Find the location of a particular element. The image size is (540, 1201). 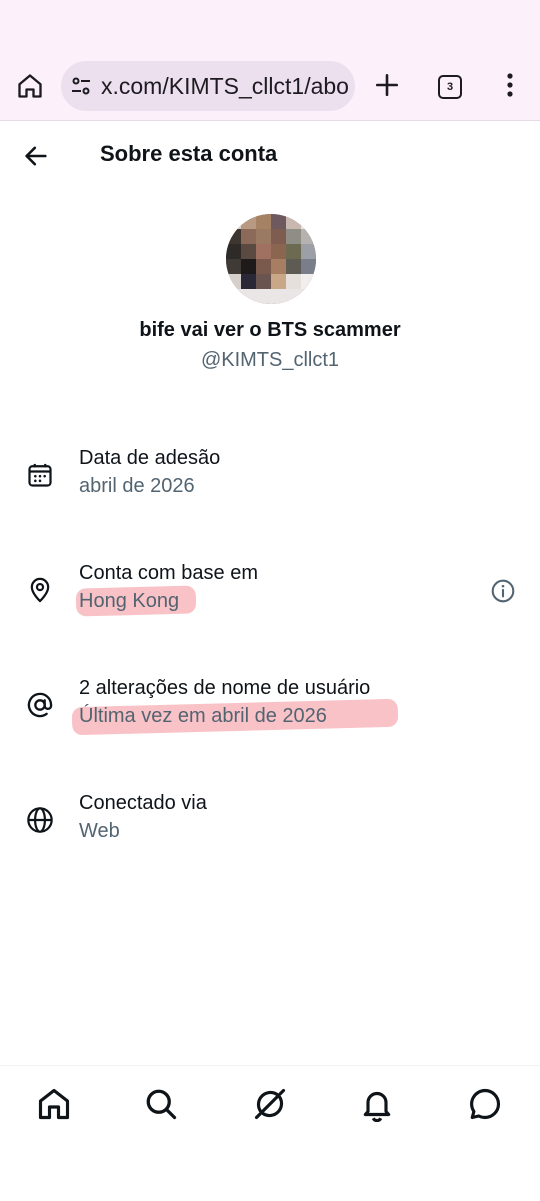

bottom-navigation is located at coordinates (270, 1133).